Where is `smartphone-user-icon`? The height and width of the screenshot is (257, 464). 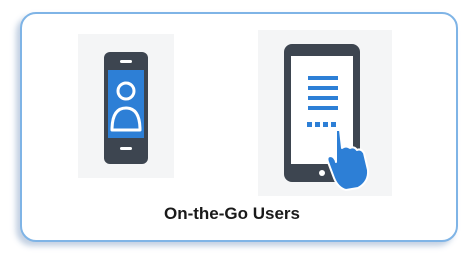 smartphone-user-icon is located at coordinates (126, 108).